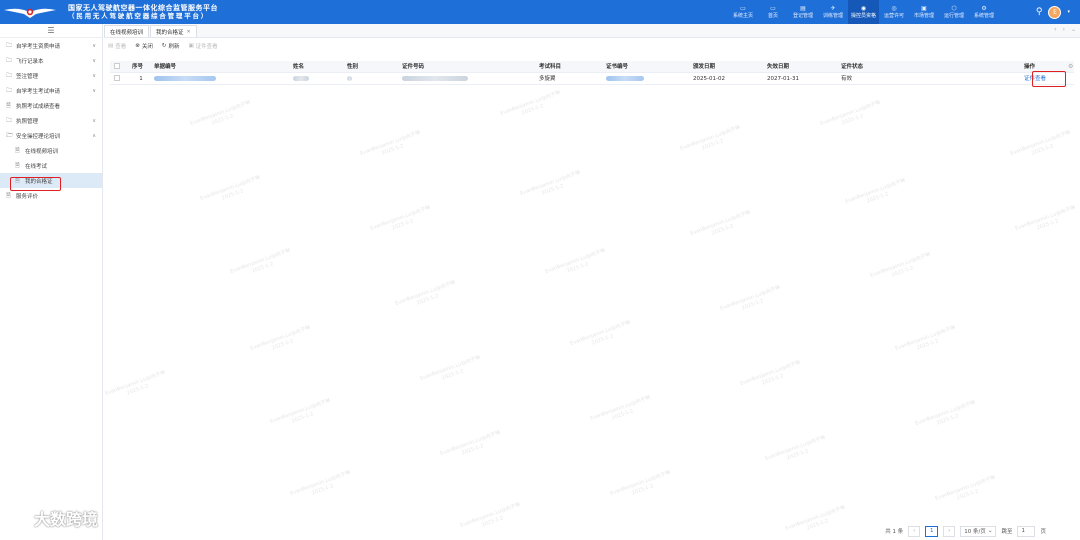 The image size is (1080, 540). I want to click on table-row: 1 多旋翼 2025-01-02 2027-01-31 有效 证件查看, so click(592, 79).